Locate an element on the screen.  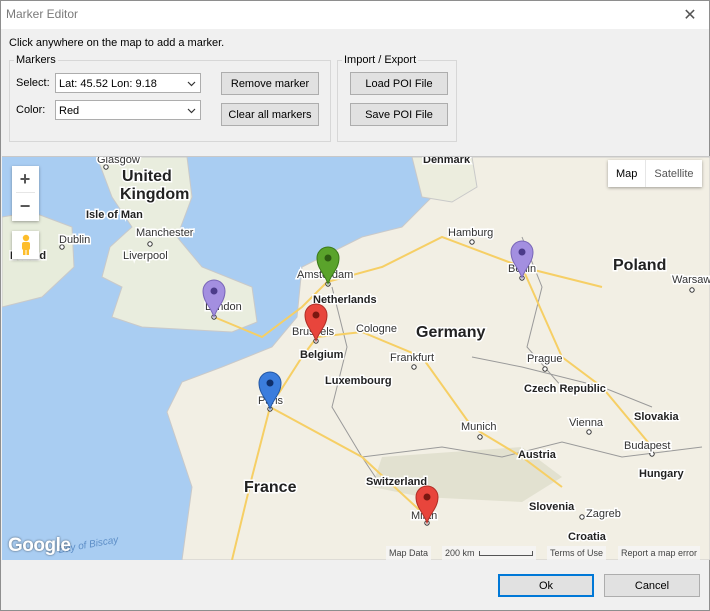
cancel-button: Cancel is located at coordinates (652, 585).